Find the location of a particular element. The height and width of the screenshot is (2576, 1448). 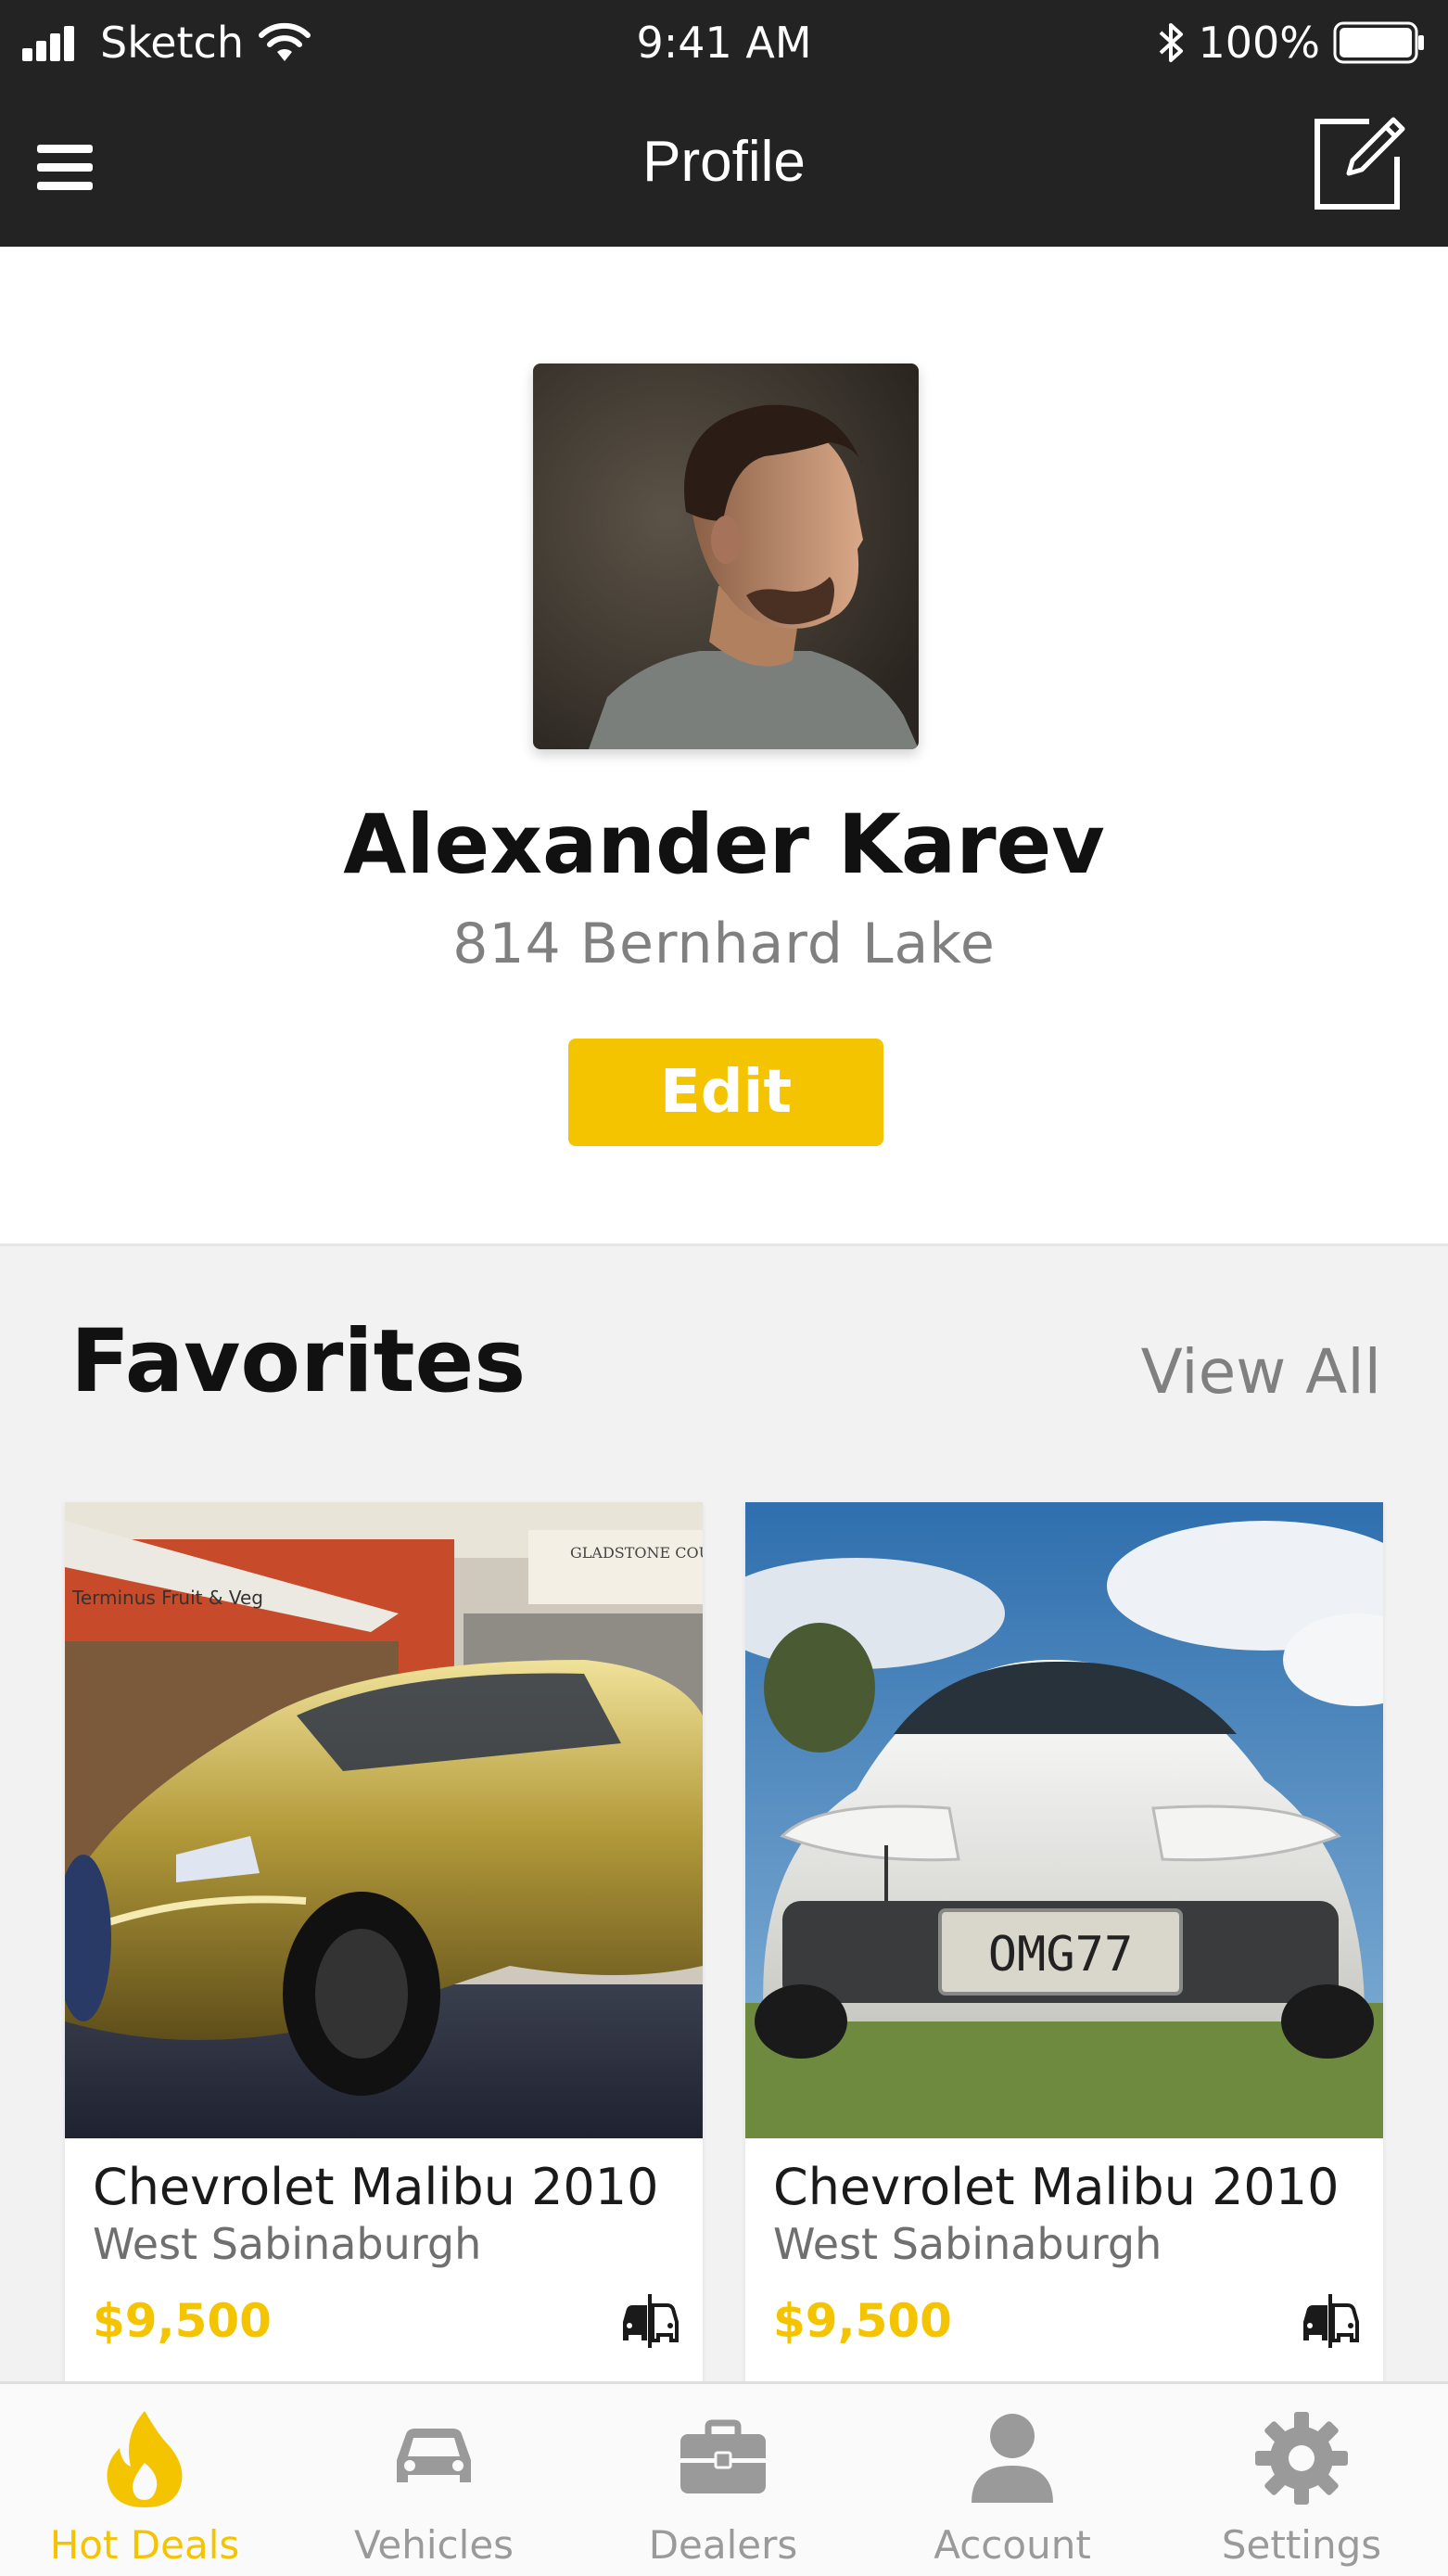

tab-account: Account is located at coordinates (1013, 2480).